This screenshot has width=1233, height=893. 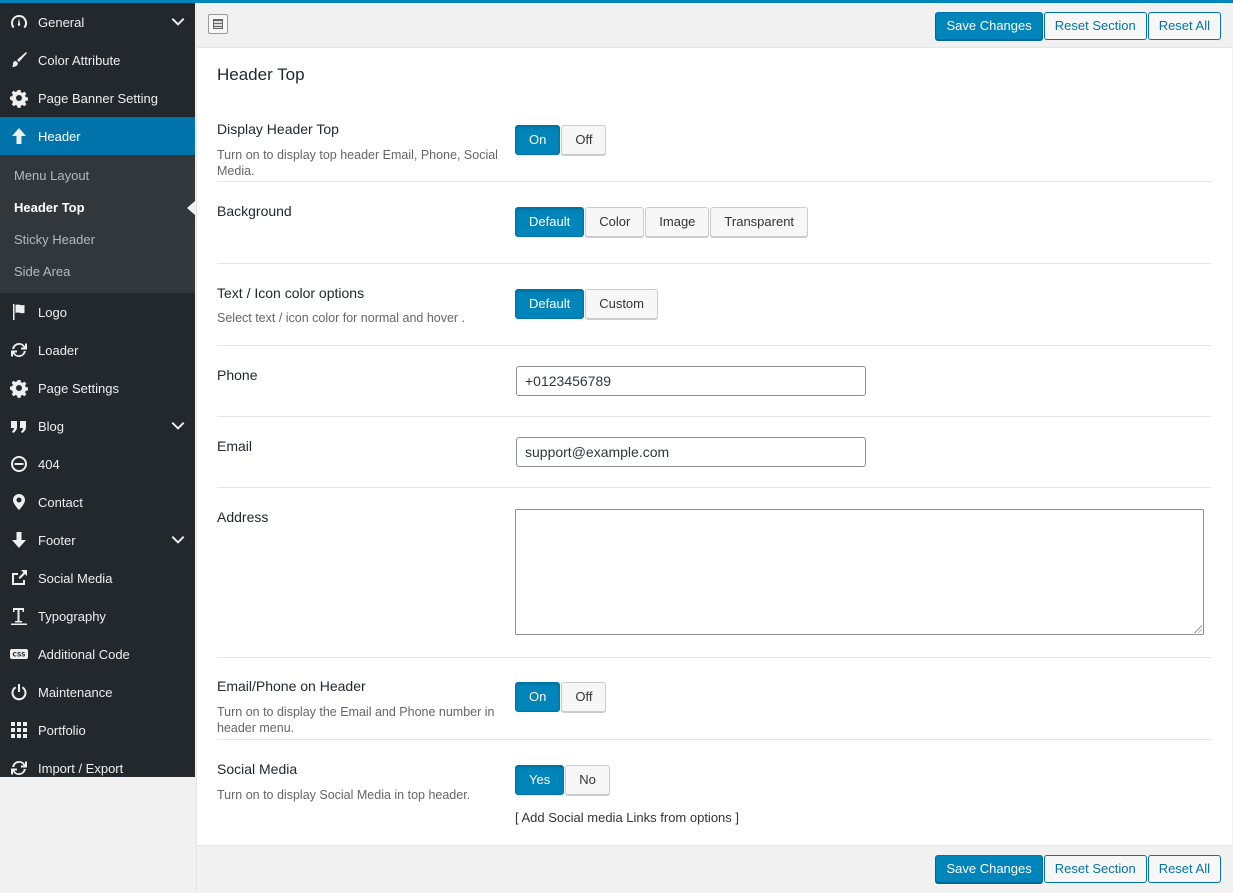 I want to click on sidebar-item-typography: Typography, so click(x=97, y=616).